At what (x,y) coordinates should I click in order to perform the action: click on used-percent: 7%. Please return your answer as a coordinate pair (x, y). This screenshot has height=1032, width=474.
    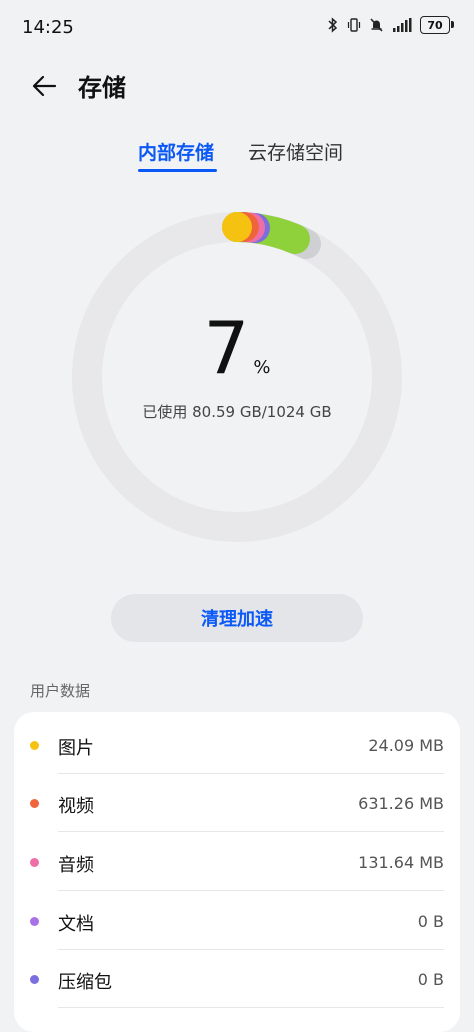
    Looking at the image, I should click on (237, 348).